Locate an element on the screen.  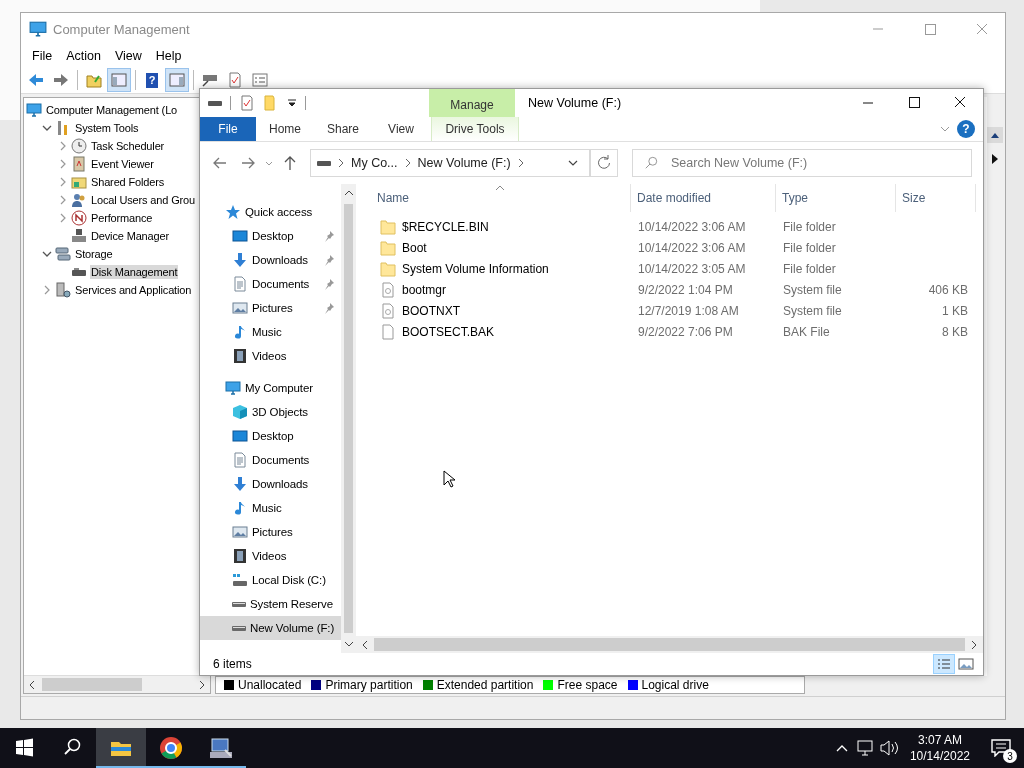
dropdown-caret-icon is located at coordinates (292, 103).